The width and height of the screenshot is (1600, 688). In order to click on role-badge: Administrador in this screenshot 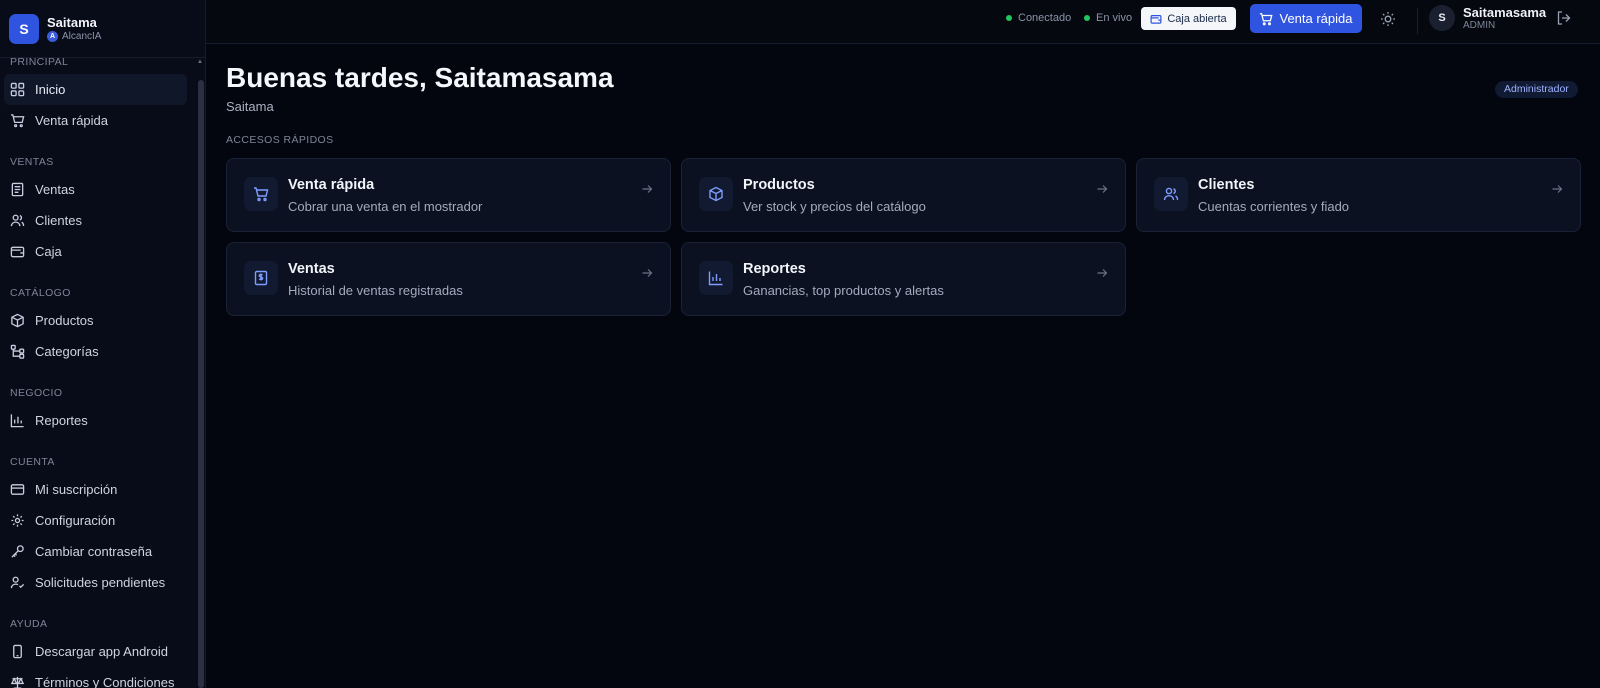, I will do `click(1536, 89)`.